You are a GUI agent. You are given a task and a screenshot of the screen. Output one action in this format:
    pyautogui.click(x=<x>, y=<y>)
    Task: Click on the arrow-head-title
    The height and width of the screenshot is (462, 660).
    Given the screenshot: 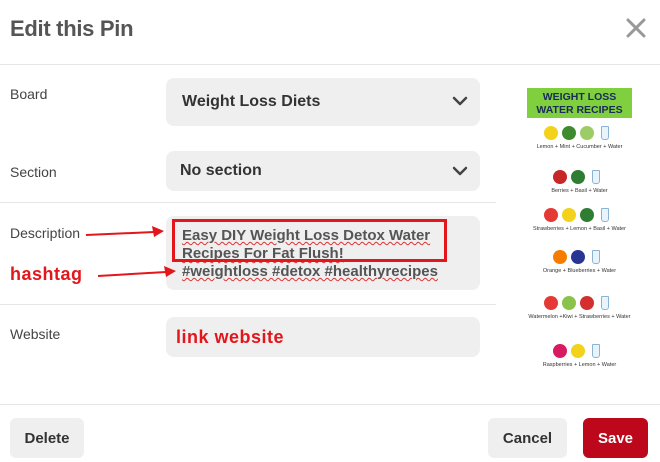 What is the action you would take?
    pyautogui.click(x=158, y=231)
    